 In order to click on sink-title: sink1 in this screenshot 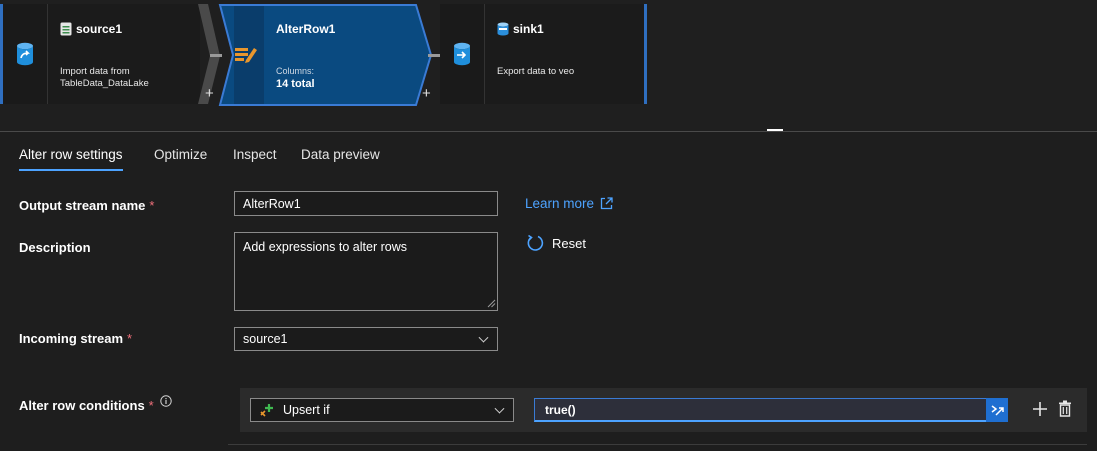, I will do `click(528, 29)`.